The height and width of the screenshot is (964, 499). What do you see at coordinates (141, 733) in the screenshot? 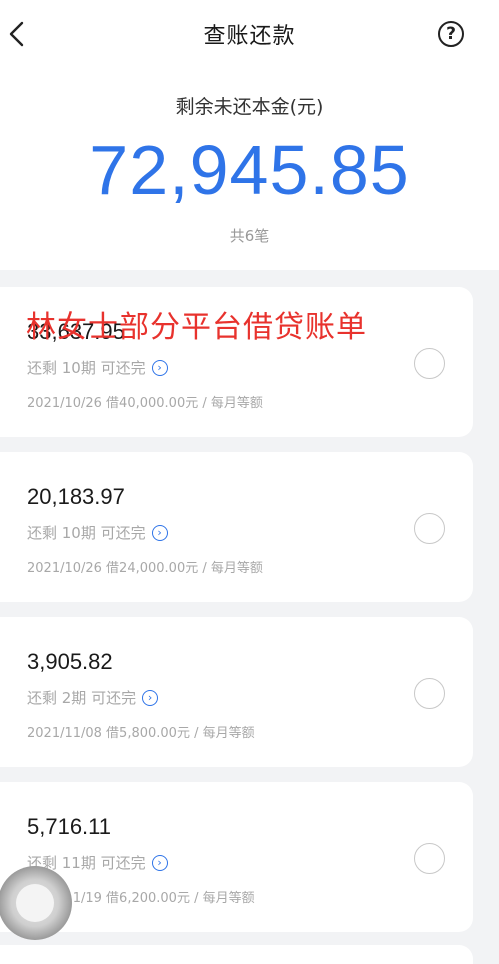
I see `loan-detail: 2021/11/08 借5,800.00元 / 每月等额` at bounding box center [141, 733].